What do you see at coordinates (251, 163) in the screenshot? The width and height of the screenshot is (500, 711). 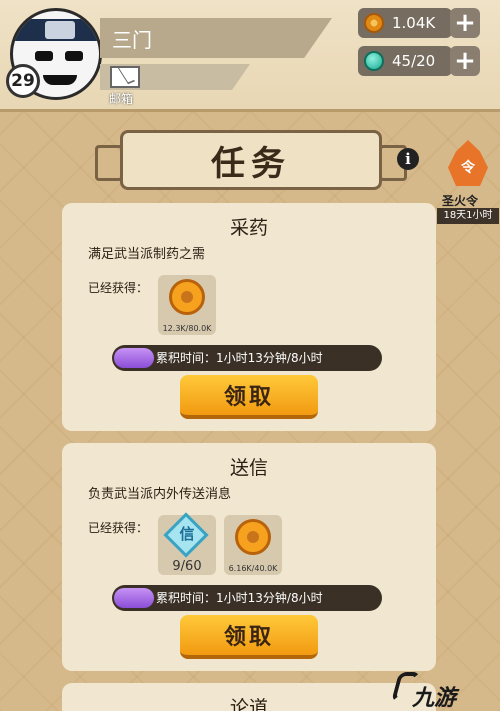 I see `page-title-text: 任务` at bounding box center [251, 163].